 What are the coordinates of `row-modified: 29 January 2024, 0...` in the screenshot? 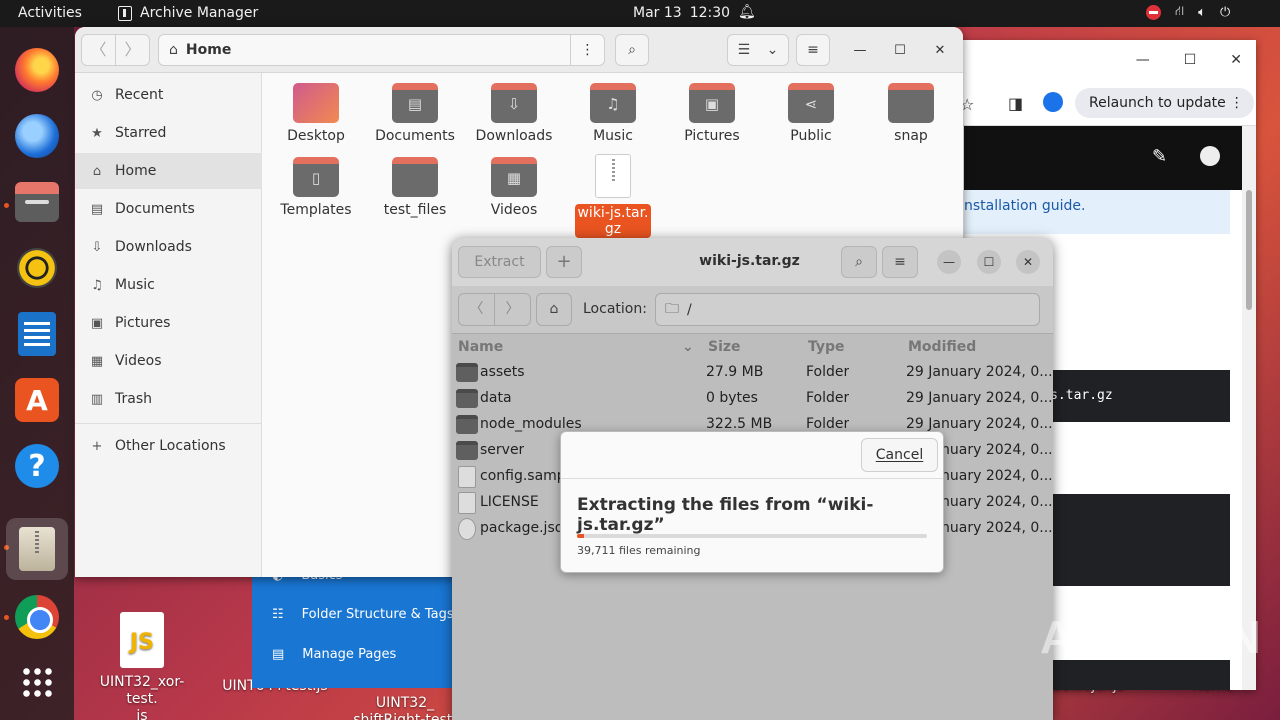 It's located at (979, 424).